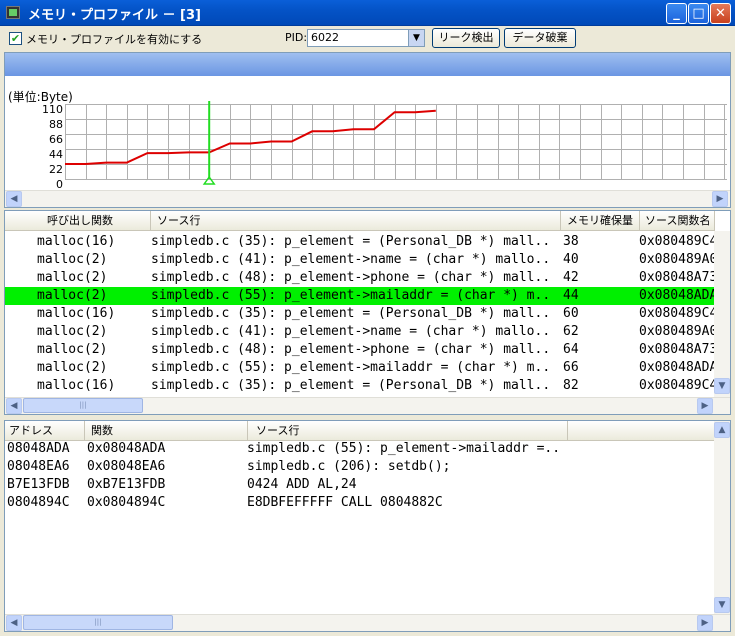 This screenshot has height=636, width=735. I want to click on y-tick-label: 110, so click(52, 109).